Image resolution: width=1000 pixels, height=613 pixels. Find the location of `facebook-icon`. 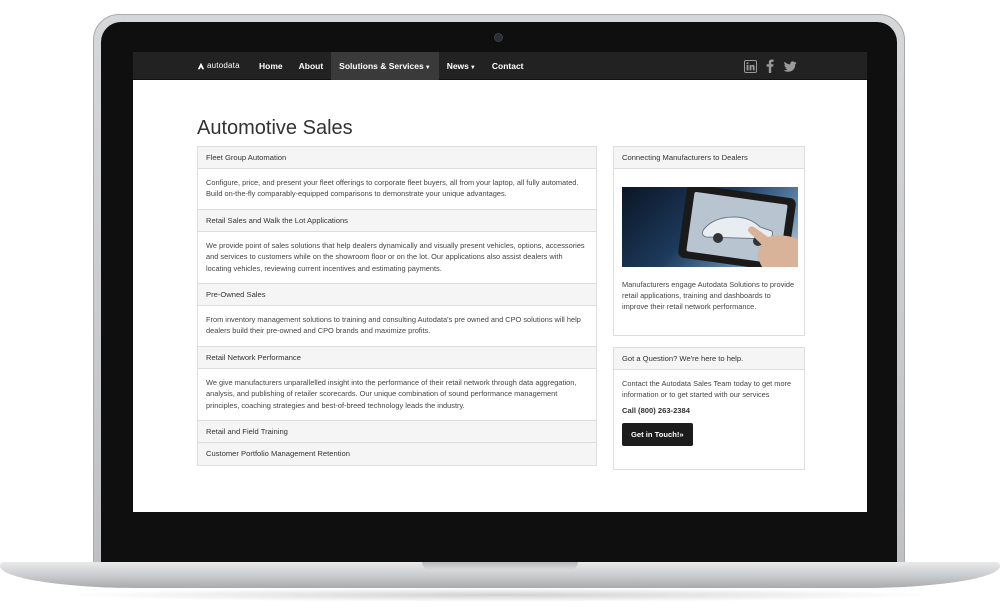

facebook-icon is located at coordinates (770, 68).